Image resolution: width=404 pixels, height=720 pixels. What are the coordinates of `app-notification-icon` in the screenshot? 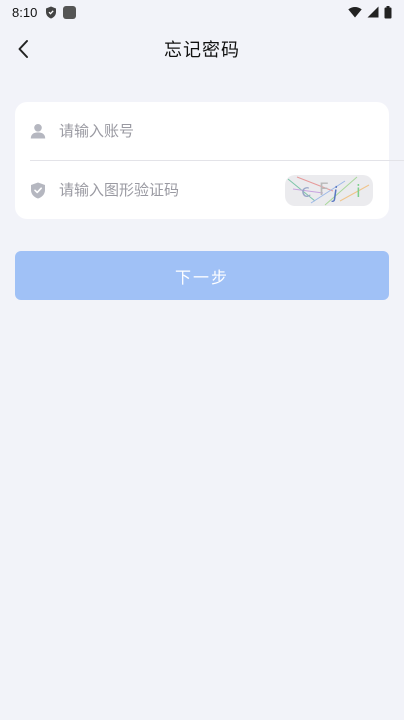 It's located at (70, 12).